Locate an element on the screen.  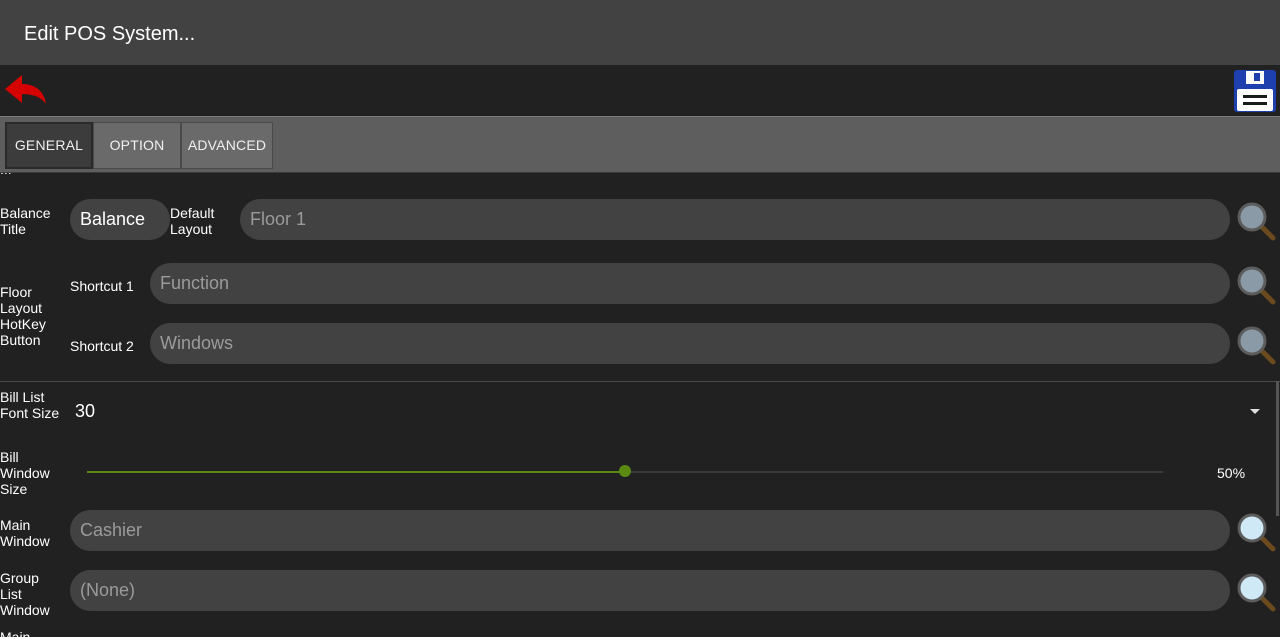
section-divider is located at coordinates (640, 381).